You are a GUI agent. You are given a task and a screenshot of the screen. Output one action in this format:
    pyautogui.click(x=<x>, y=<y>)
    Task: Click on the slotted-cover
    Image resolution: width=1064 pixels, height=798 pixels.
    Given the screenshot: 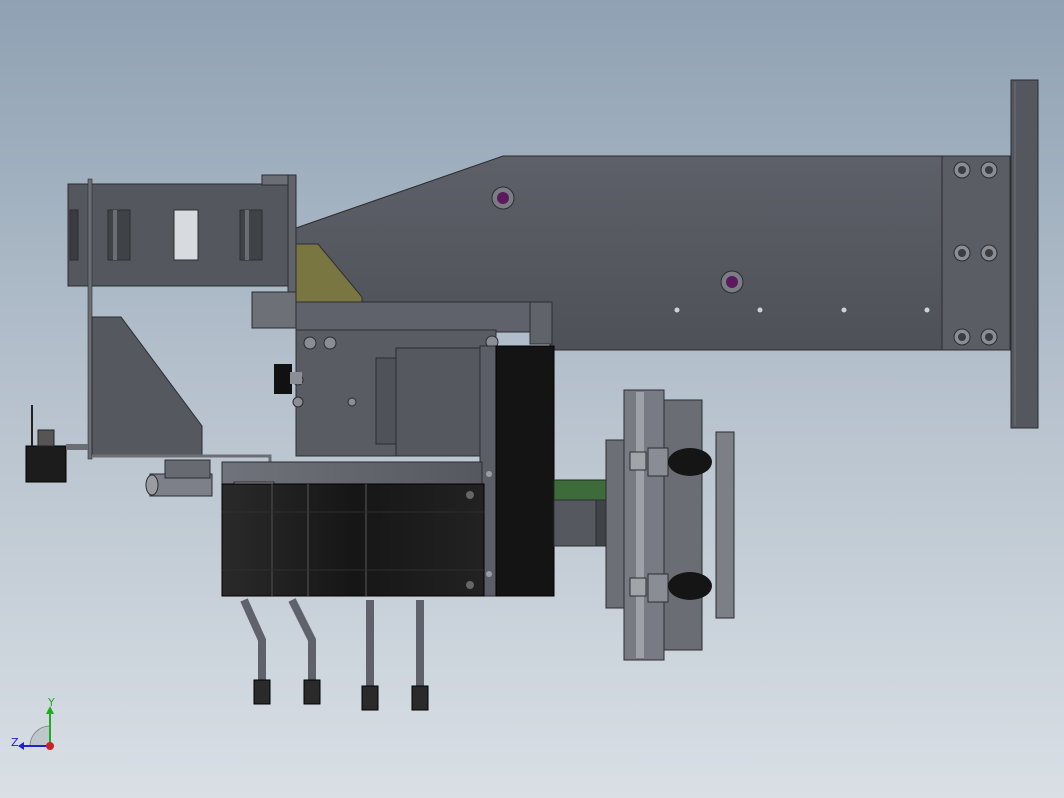 What is the action you would take?
    pyautogui.click(x=182, y=240)
    